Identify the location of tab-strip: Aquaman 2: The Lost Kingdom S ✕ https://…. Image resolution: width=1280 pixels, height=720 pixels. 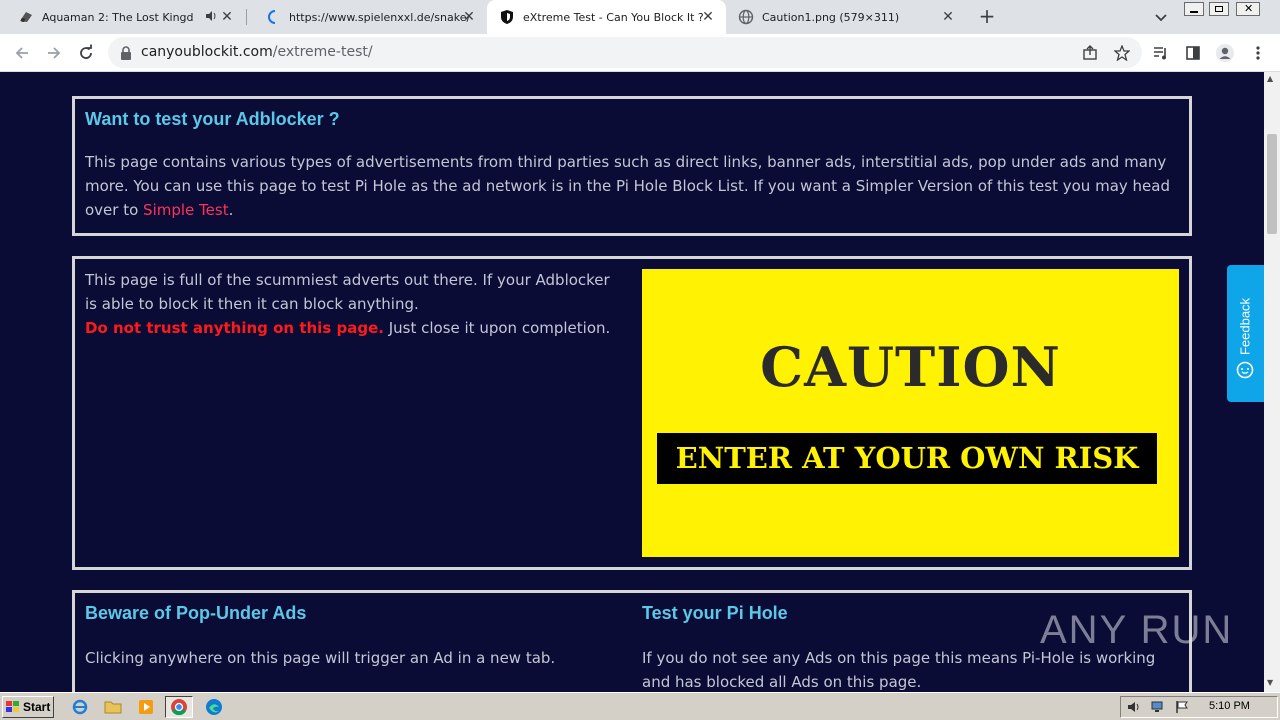
(640, 17).